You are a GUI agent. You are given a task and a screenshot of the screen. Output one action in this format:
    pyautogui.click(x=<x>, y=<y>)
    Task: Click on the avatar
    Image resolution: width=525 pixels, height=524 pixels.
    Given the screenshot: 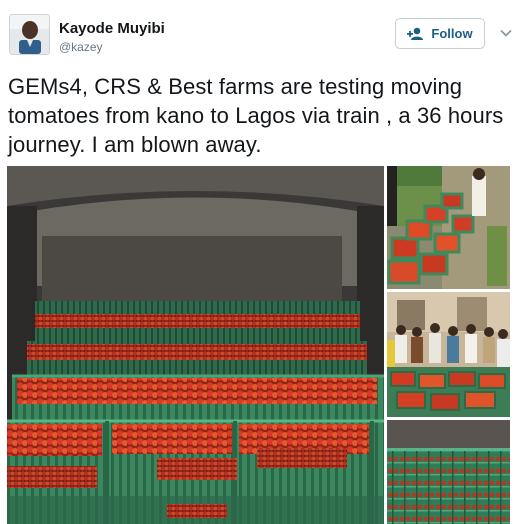 What is the action you would take?
    pyautogui.click(x=29, y=34)
    